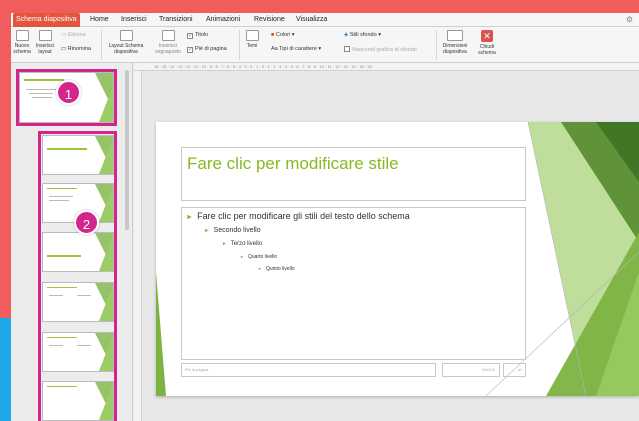  What do you see at coordinates (311, 20) in the screenshot?
I see `tab-visualizza: Visualizza` at bounding box center [311, 20].